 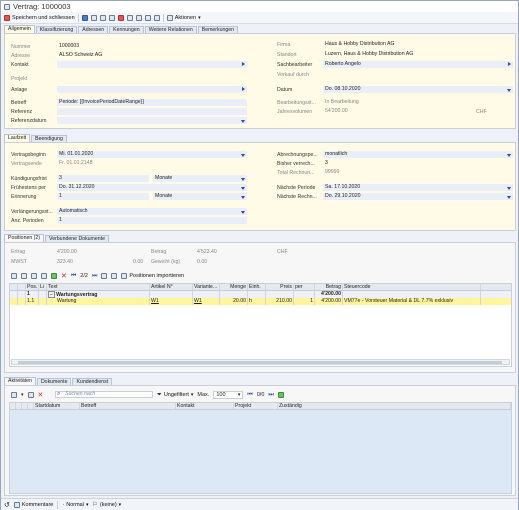 What do you see at coordinates (98, 287) in the screenshot?
I see `col-header: Text` at bounding box center [98, 287].